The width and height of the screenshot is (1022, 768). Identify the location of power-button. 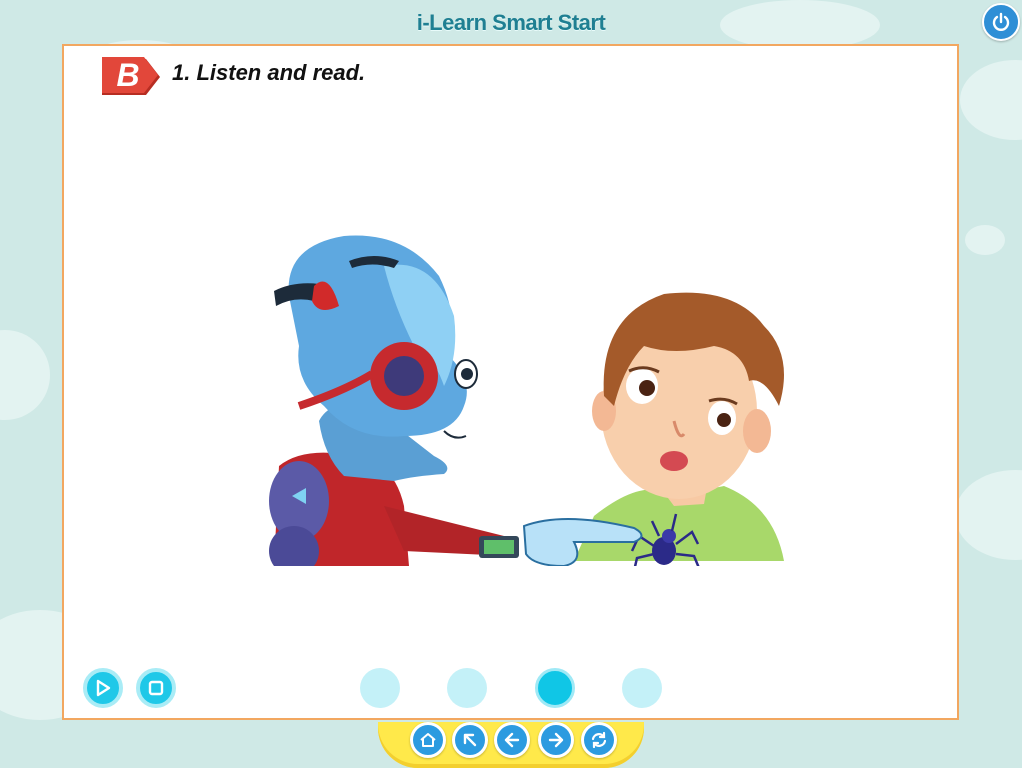
(1001, 22).